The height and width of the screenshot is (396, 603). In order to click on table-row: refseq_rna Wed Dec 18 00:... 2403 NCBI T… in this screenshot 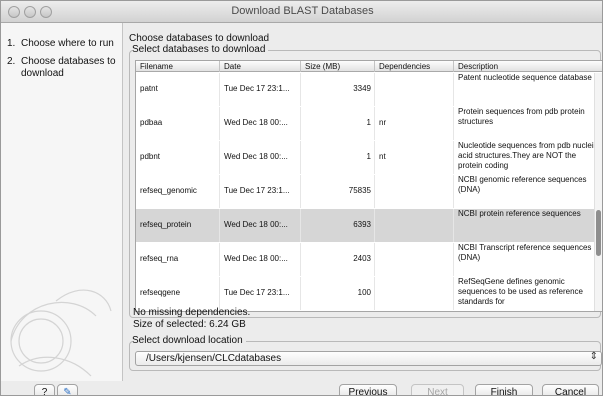, I will do `click(366, 259)`.